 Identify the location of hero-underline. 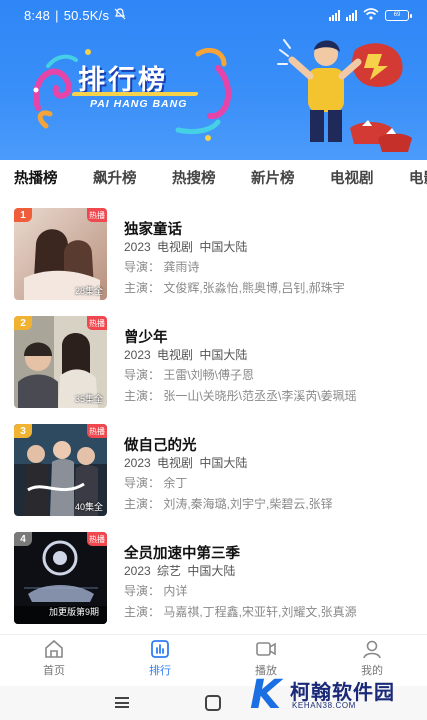
(135, 94).